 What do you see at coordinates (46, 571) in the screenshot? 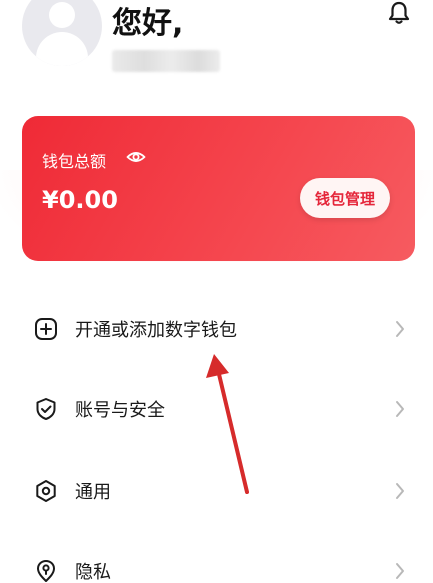
I see `privacy-lock-icon` at bounding box center [46, 571].